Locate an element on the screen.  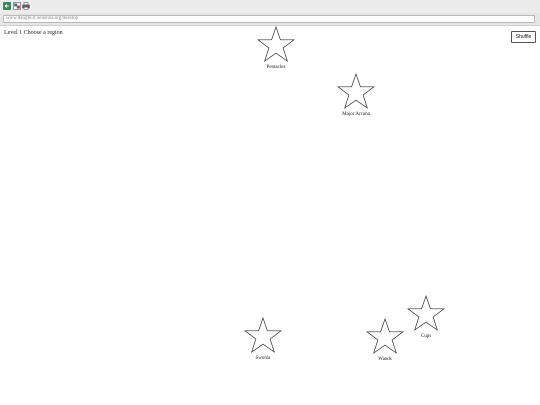
shuffle-button: Shuffle is located at coordinates (523, 37).